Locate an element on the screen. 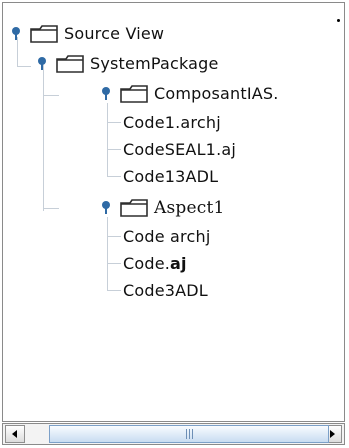 The height and width of the screenshot is (448, 349). tree-leaf-code13adl: Code13ADL is located at coordinates (170, 177).